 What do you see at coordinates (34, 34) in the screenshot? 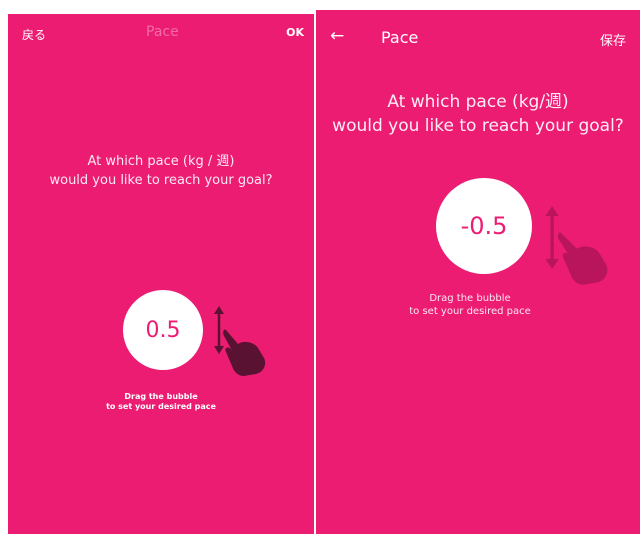
I see `back-button: 戻る` at bounding box center [34, 34].